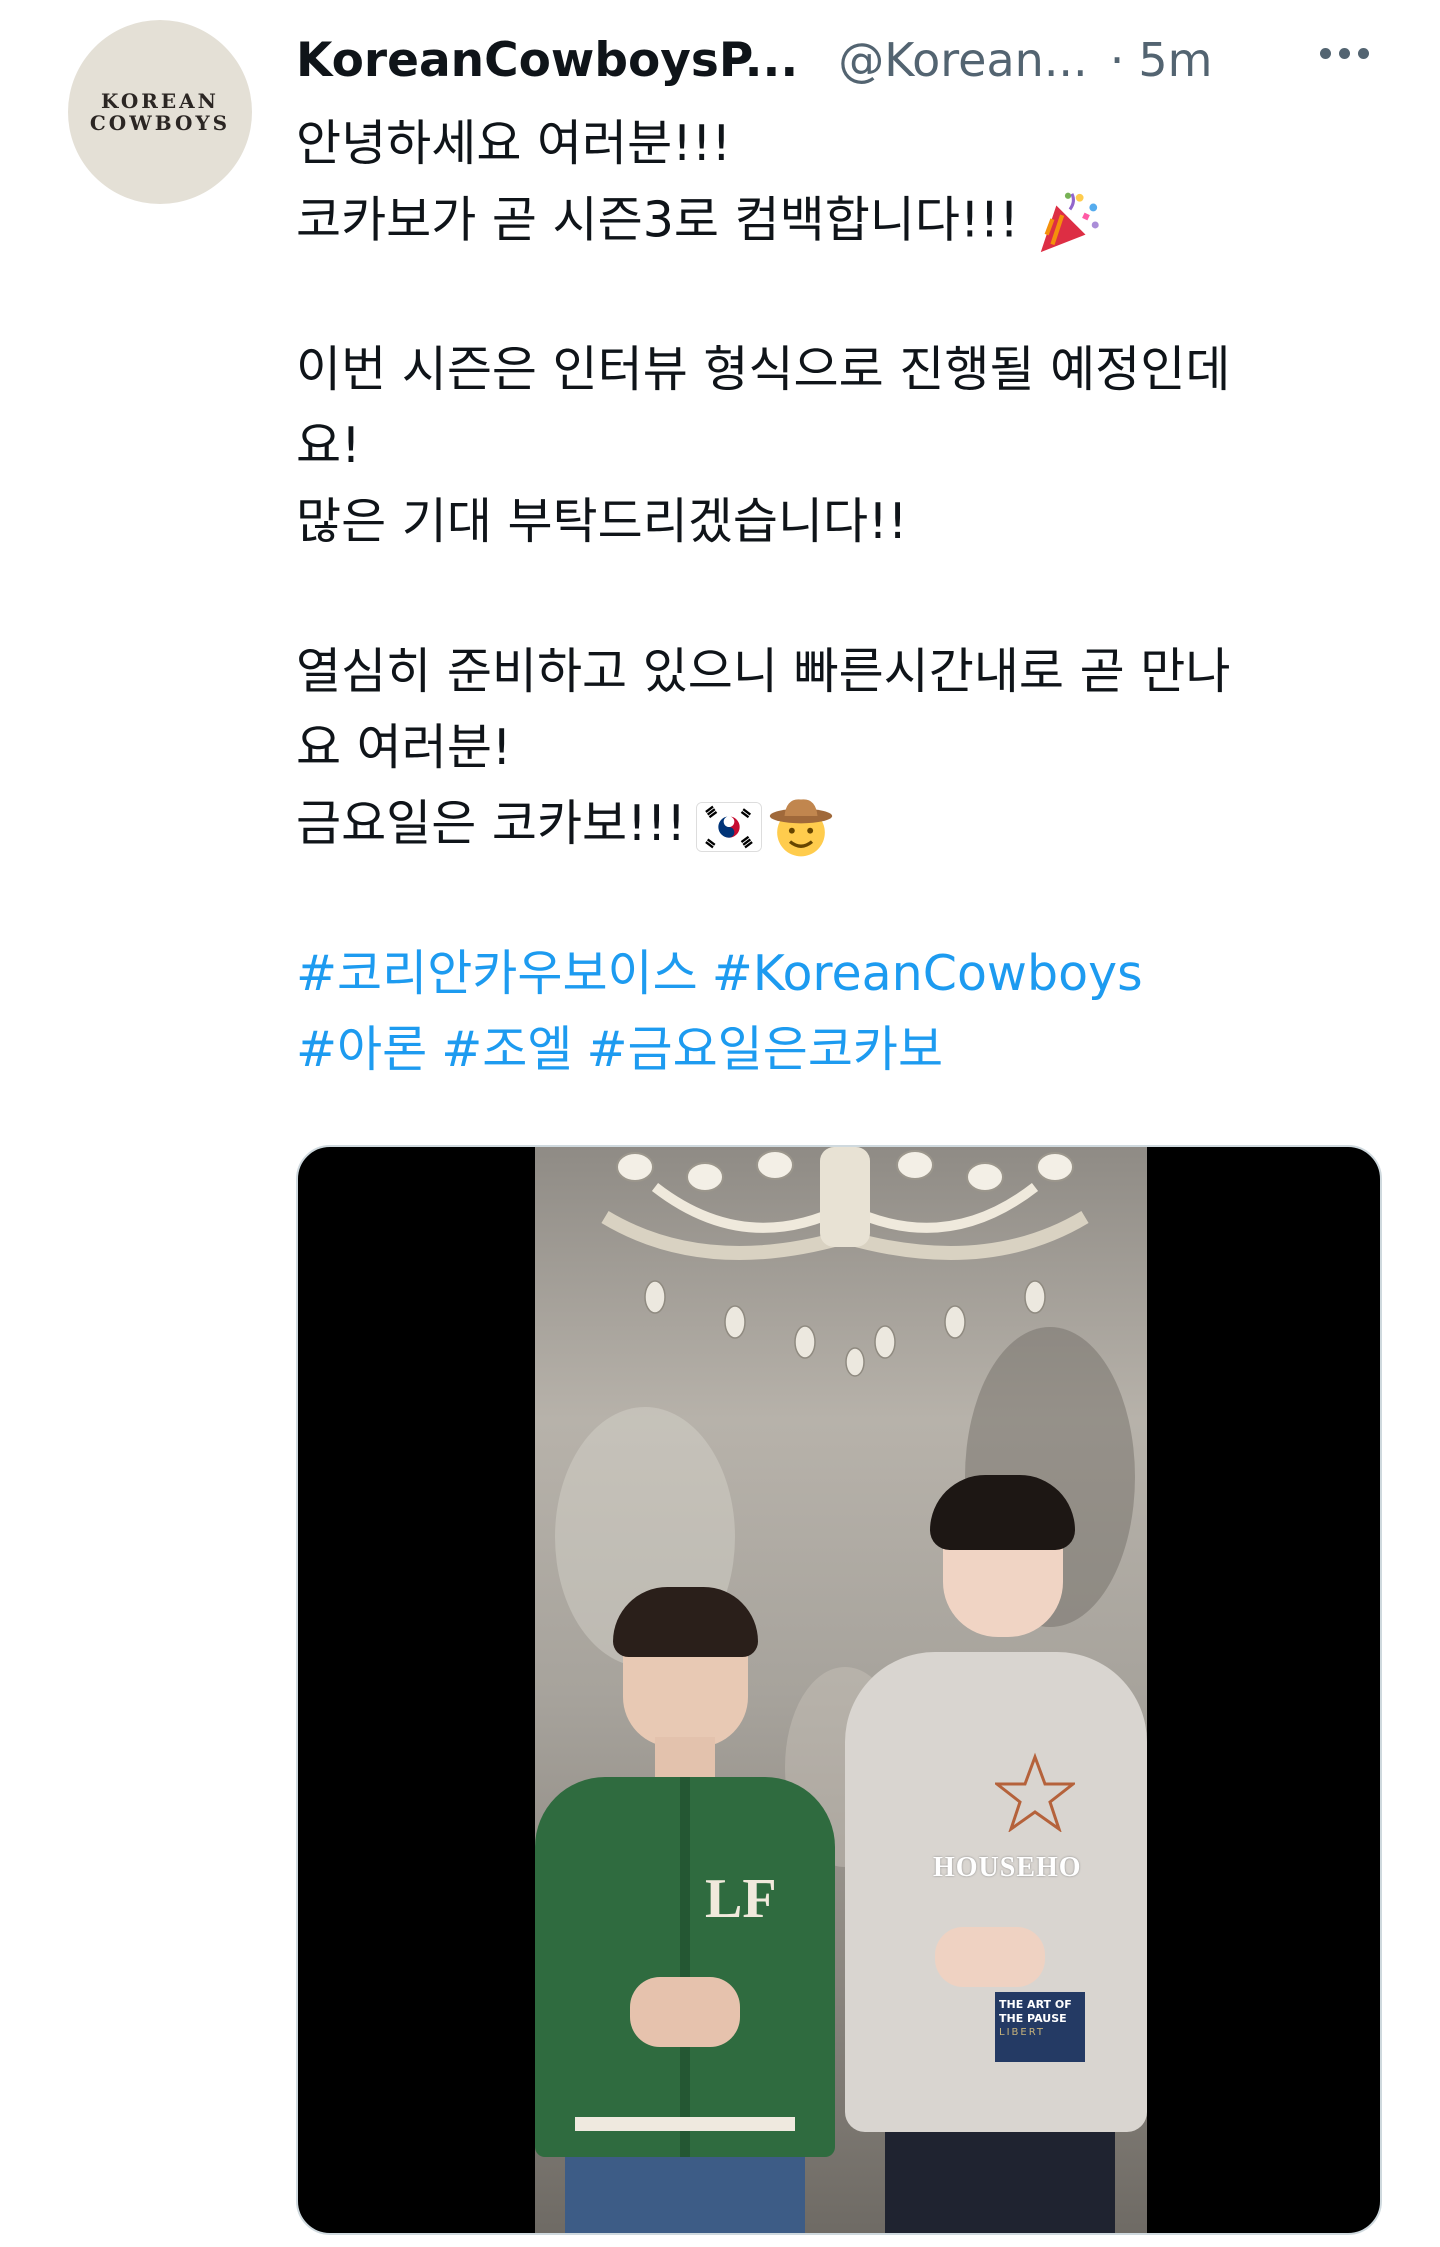 The image size is (1440, 2247). I want to click on hashtags-line: #아론 #조엘 #금요일은코카보, so click(626, 1050).